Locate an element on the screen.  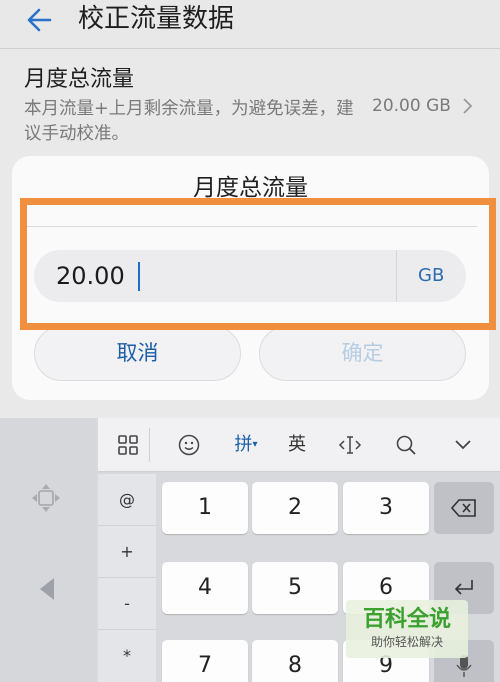
digit-key: 8 is located at coordinates (295, 661).